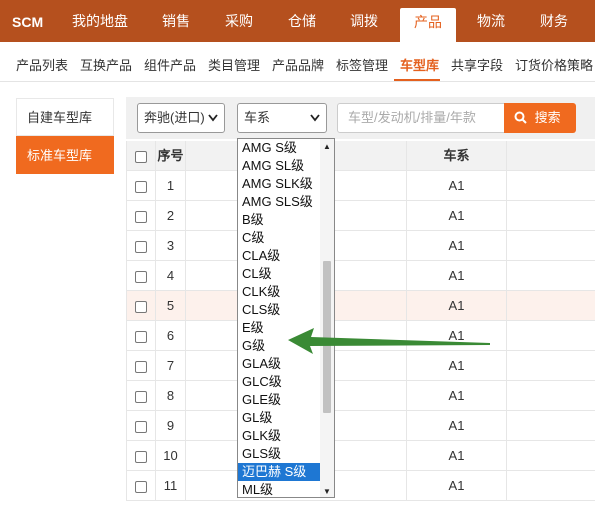 This screenshot has height=506, width=595. Describe the element at coordinates (234, 64) in the screenshot. I see `subnav-category: 类目管理` at that location.